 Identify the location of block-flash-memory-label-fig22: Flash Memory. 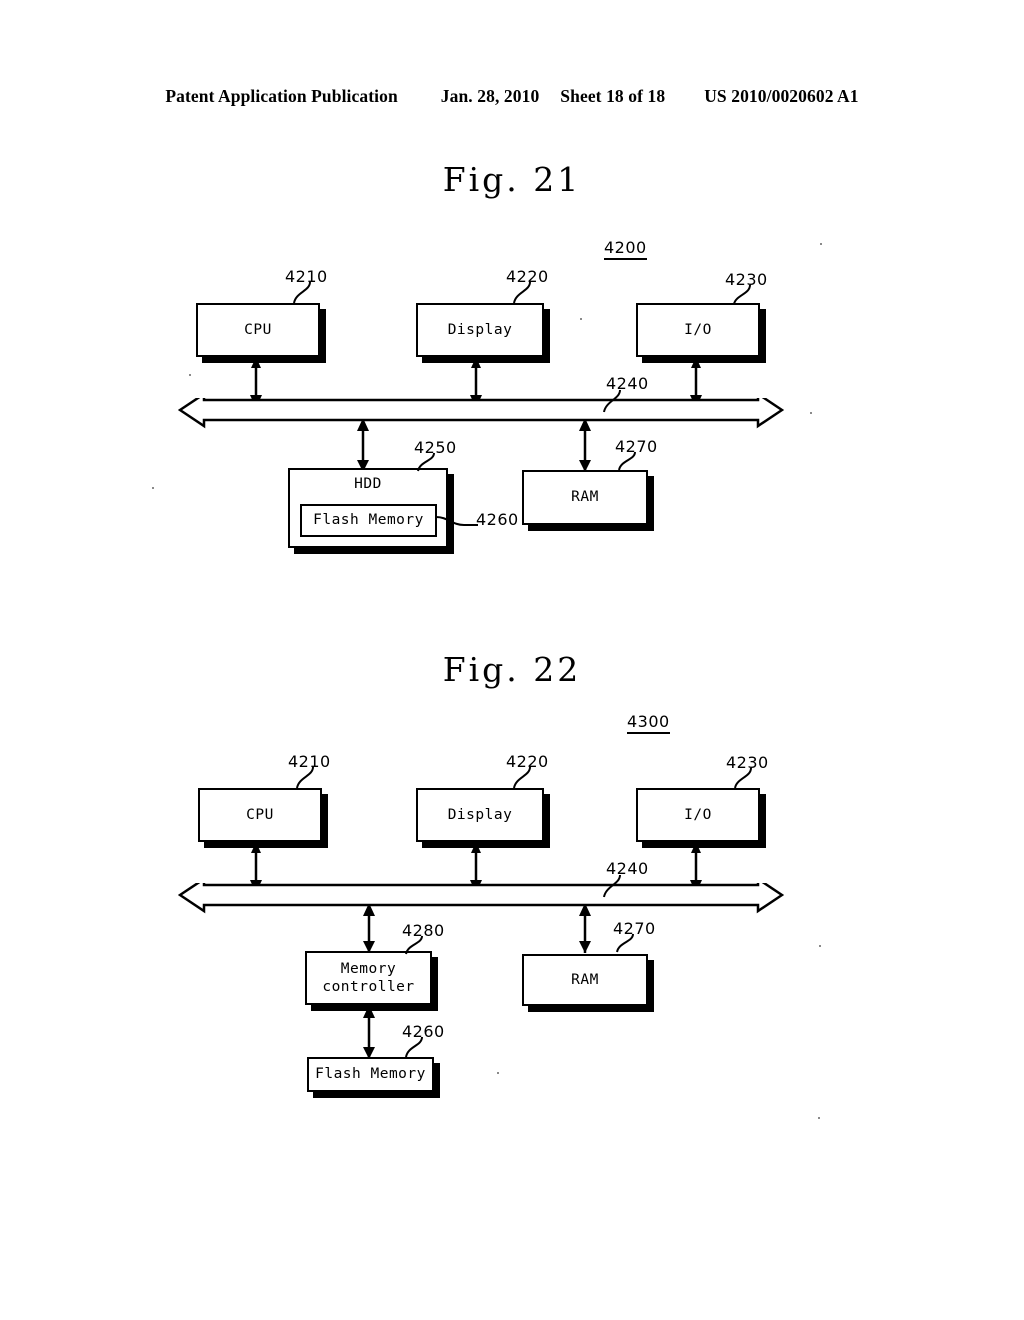
(370, 1074).